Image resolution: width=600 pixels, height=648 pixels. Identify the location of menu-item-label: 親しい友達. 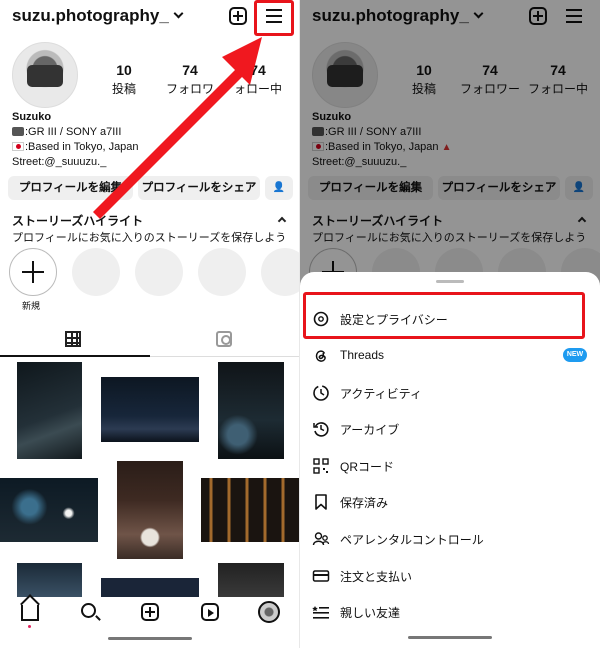
(370, 613).